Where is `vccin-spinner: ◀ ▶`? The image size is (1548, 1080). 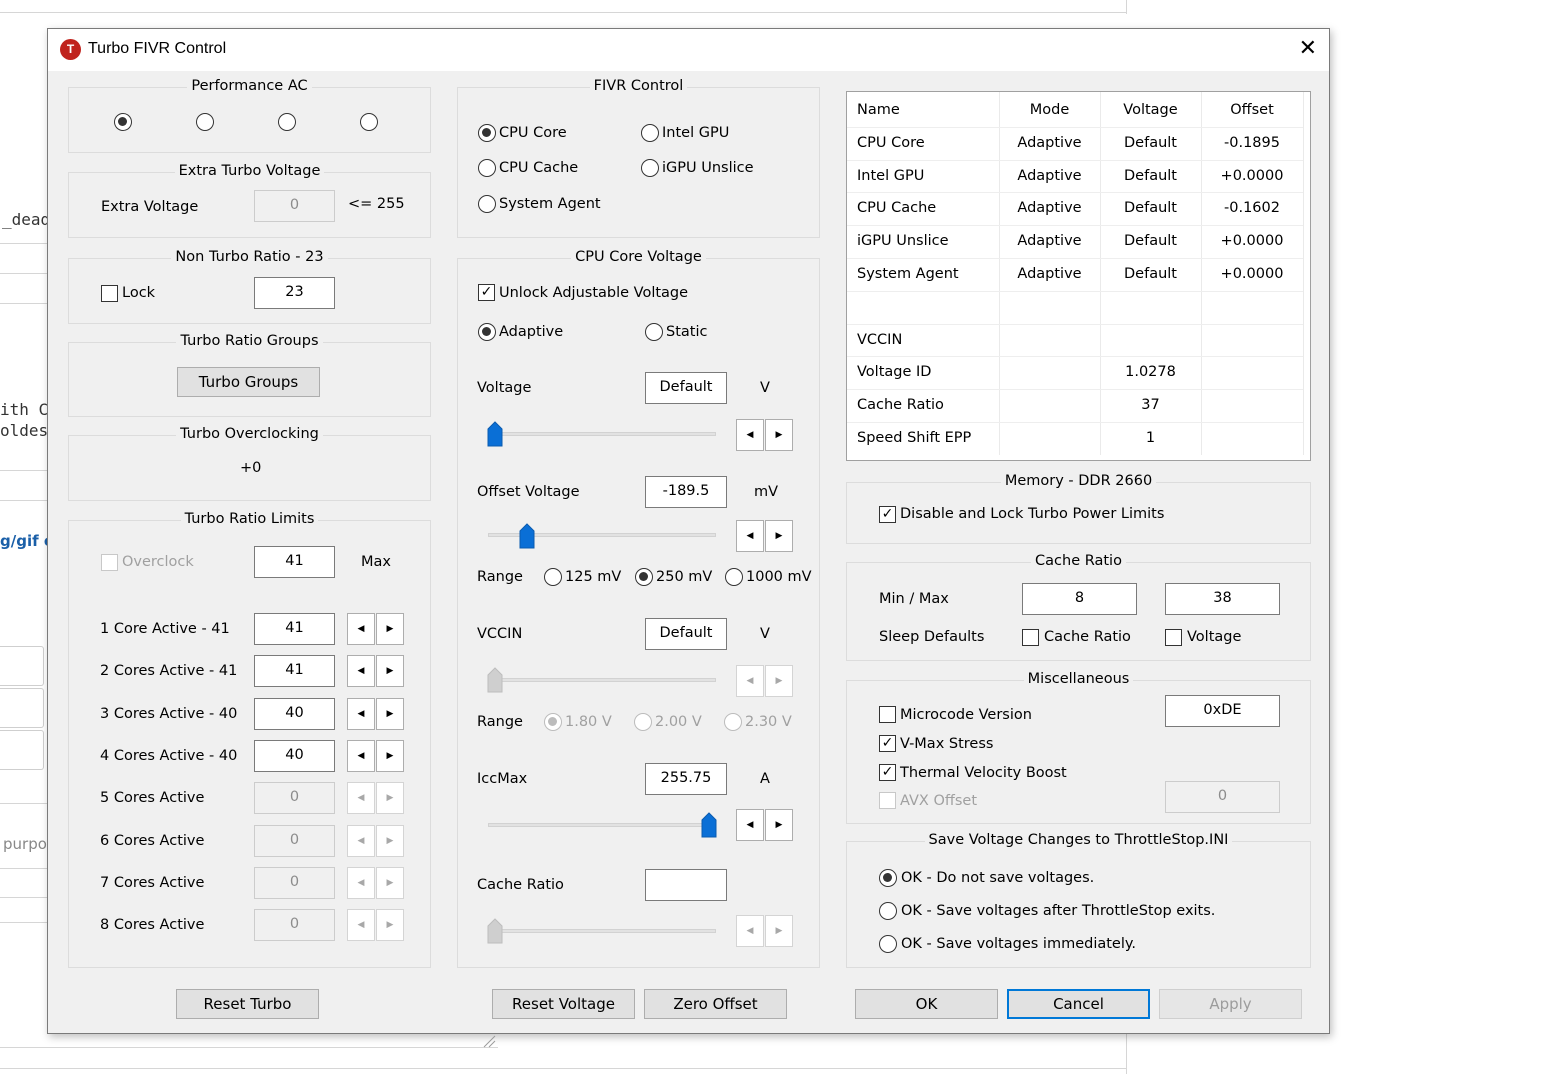 vccin-spinner: ◀ ▶ is located at coordinates (765, 681).